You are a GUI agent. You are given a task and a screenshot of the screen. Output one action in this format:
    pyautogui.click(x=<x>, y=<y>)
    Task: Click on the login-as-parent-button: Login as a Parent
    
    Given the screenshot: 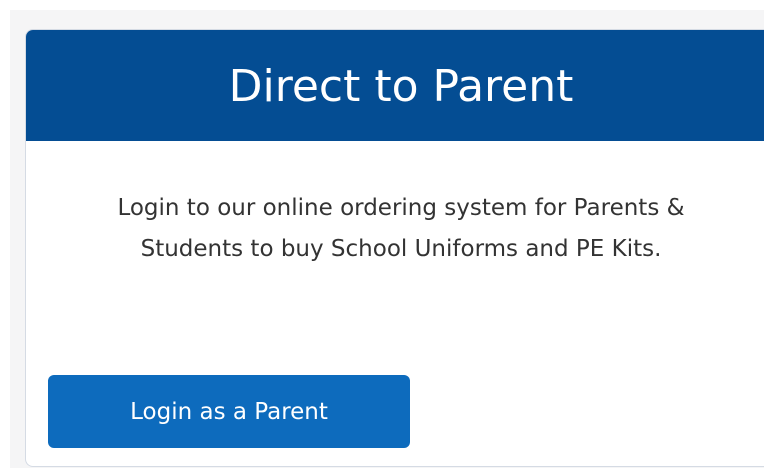 What is the action you would take?
    pyautogui.click(x=229, y=411)
    